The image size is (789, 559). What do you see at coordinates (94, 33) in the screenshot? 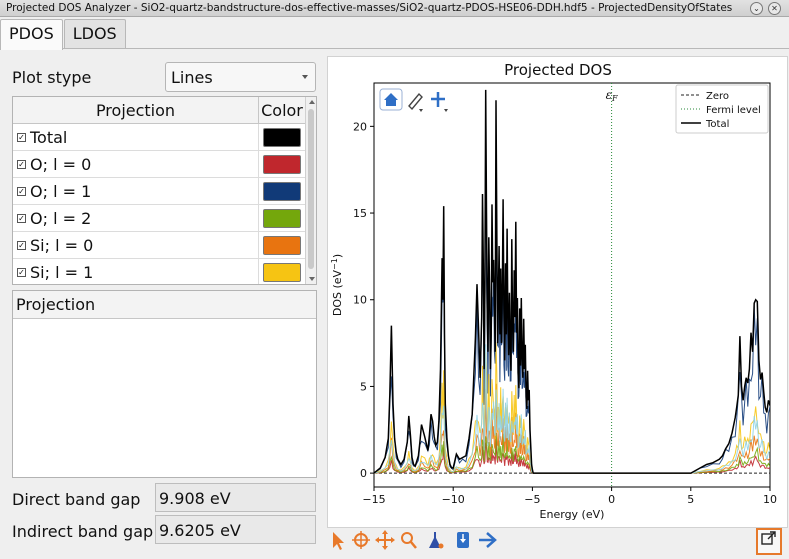
I see `tab-ldos: LDOS` at bounding box center [94, 33].